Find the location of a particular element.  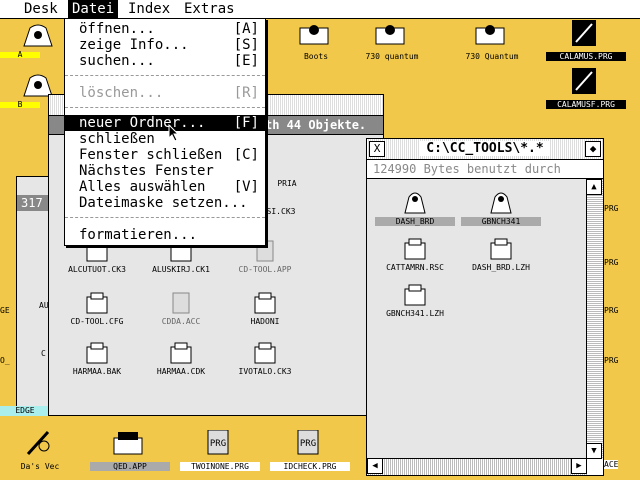

program-icon is located at coordinates (181, 303).